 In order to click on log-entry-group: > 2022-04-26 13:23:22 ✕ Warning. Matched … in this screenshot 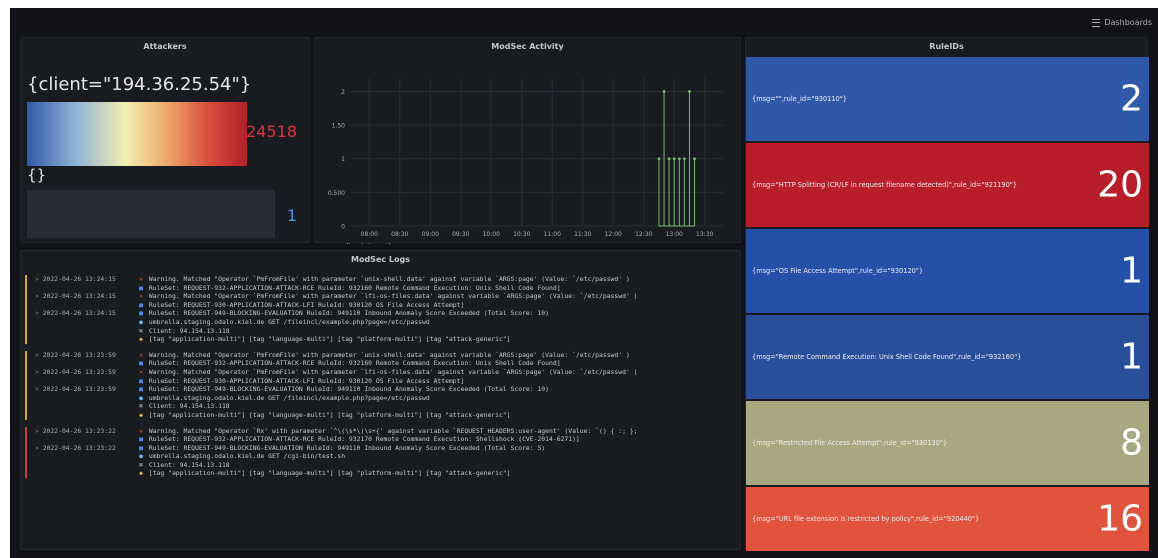, I will do `click(380, 452)`.